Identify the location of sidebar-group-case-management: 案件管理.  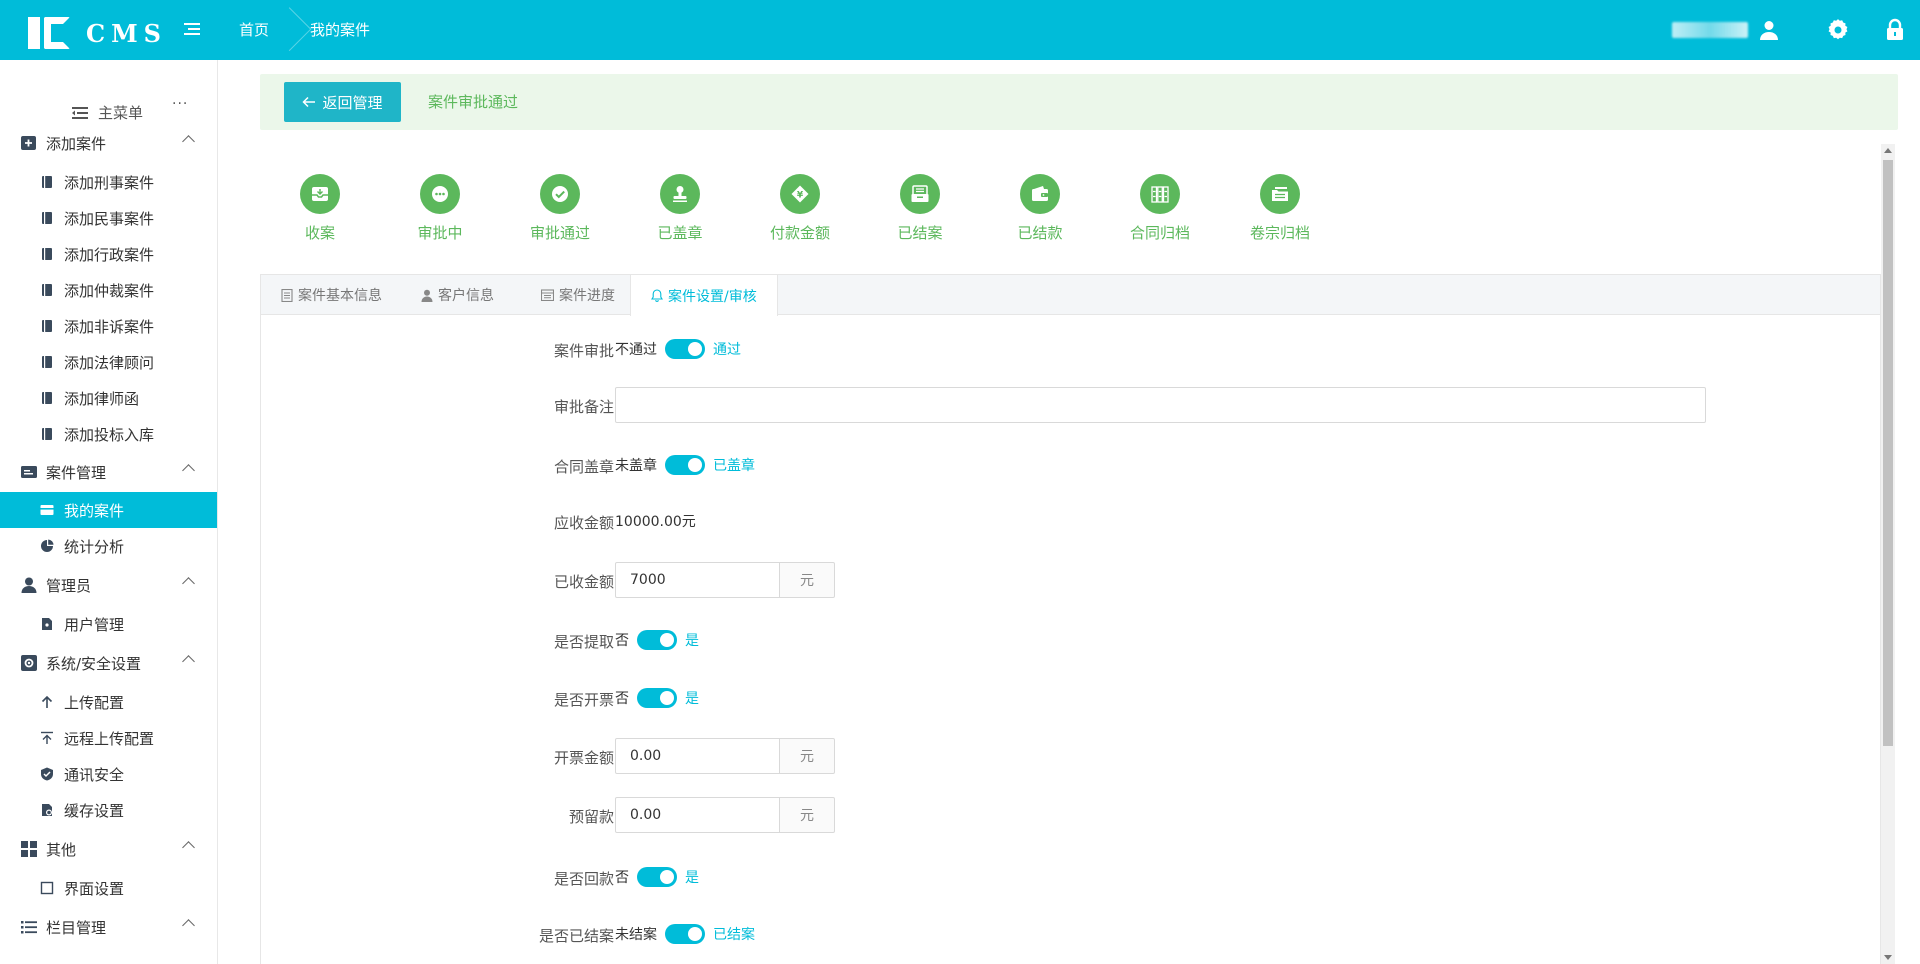
(108, 472).